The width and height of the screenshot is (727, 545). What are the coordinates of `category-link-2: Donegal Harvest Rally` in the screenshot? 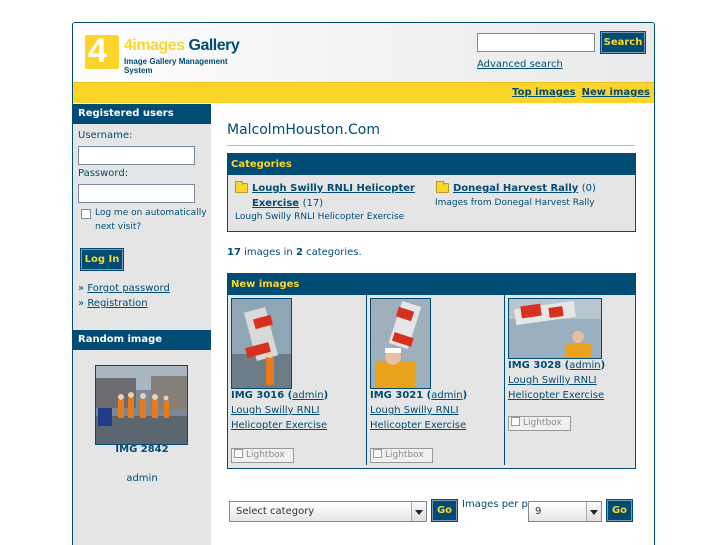 It's located at (515, 188).